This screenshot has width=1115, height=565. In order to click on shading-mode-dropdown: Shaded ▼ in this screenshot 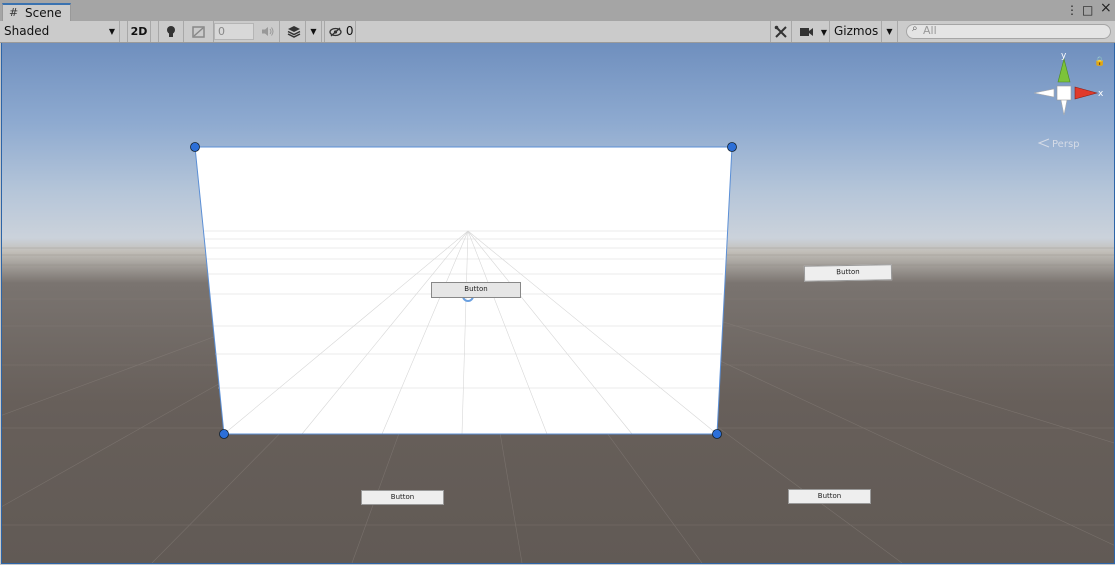, I will do `click(60, 31)`.